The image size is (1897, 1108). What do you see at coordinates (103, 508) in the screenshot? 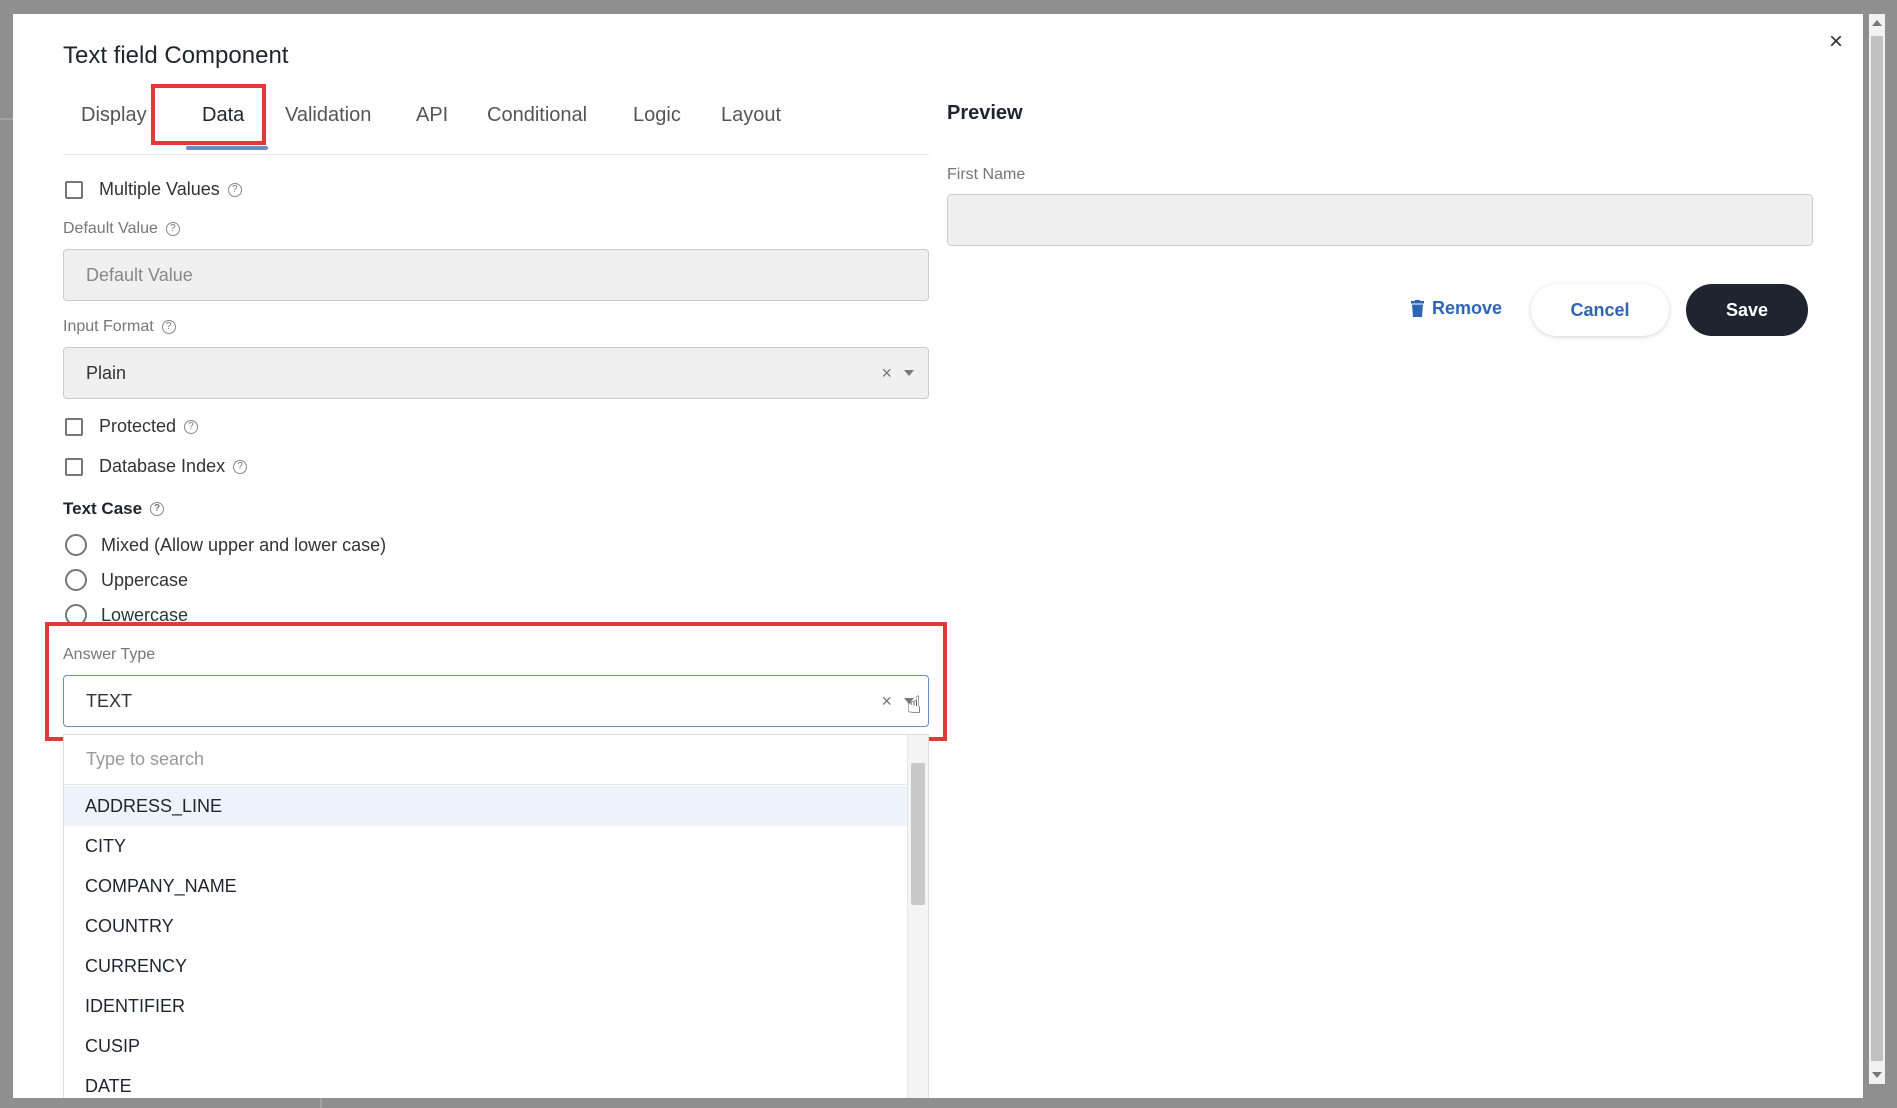
I see `text-case-label: Text Case` at bounding box center [103, 508].